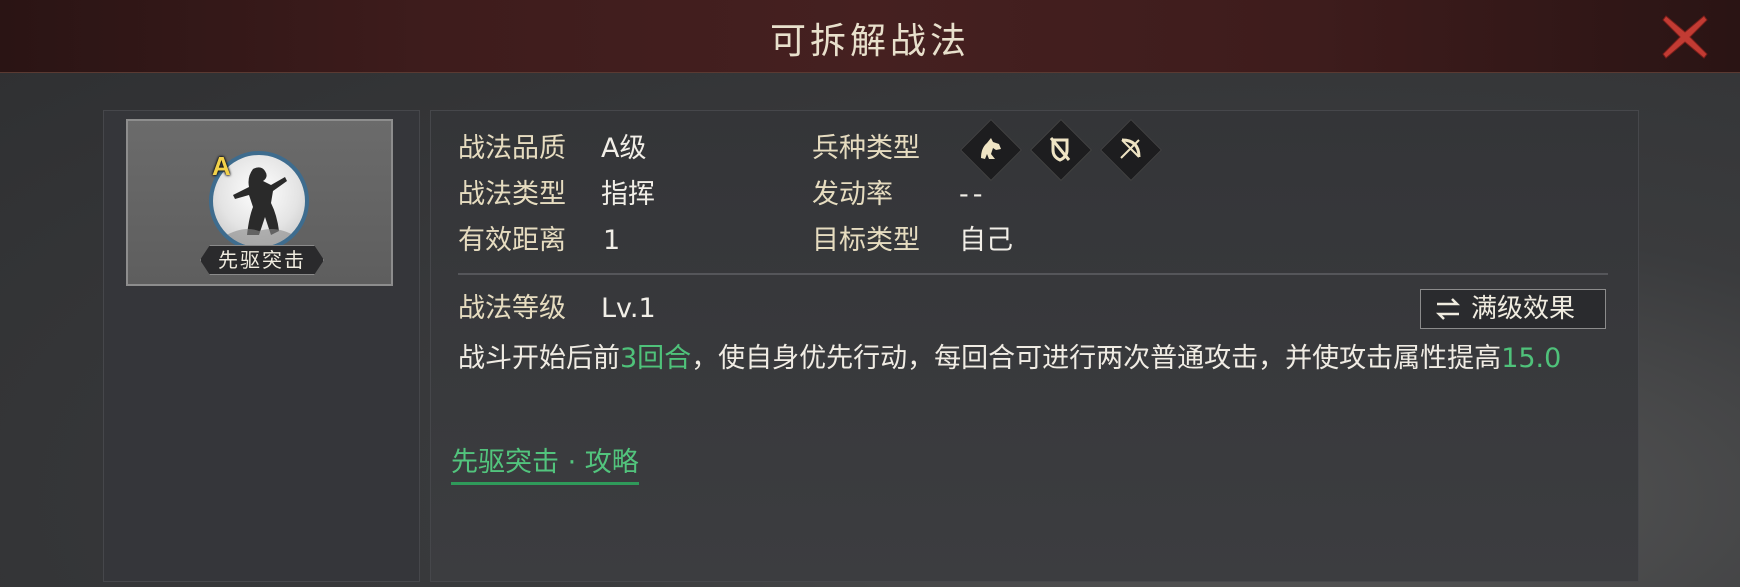  I want to click on skill-name-label: 先驱突击, so click(262, 260).